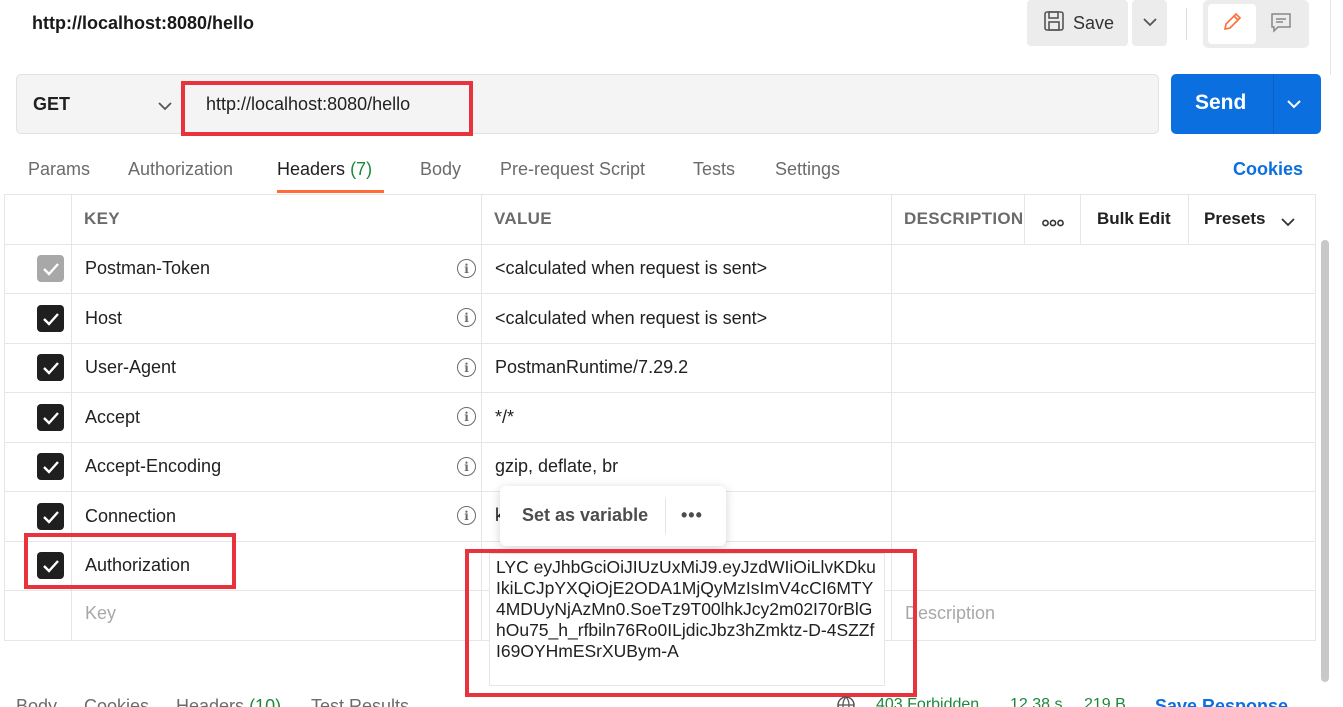 The height and width of the screenshot is (707, 1343). I want to click on new-description-input: Description, so click(950, 613).